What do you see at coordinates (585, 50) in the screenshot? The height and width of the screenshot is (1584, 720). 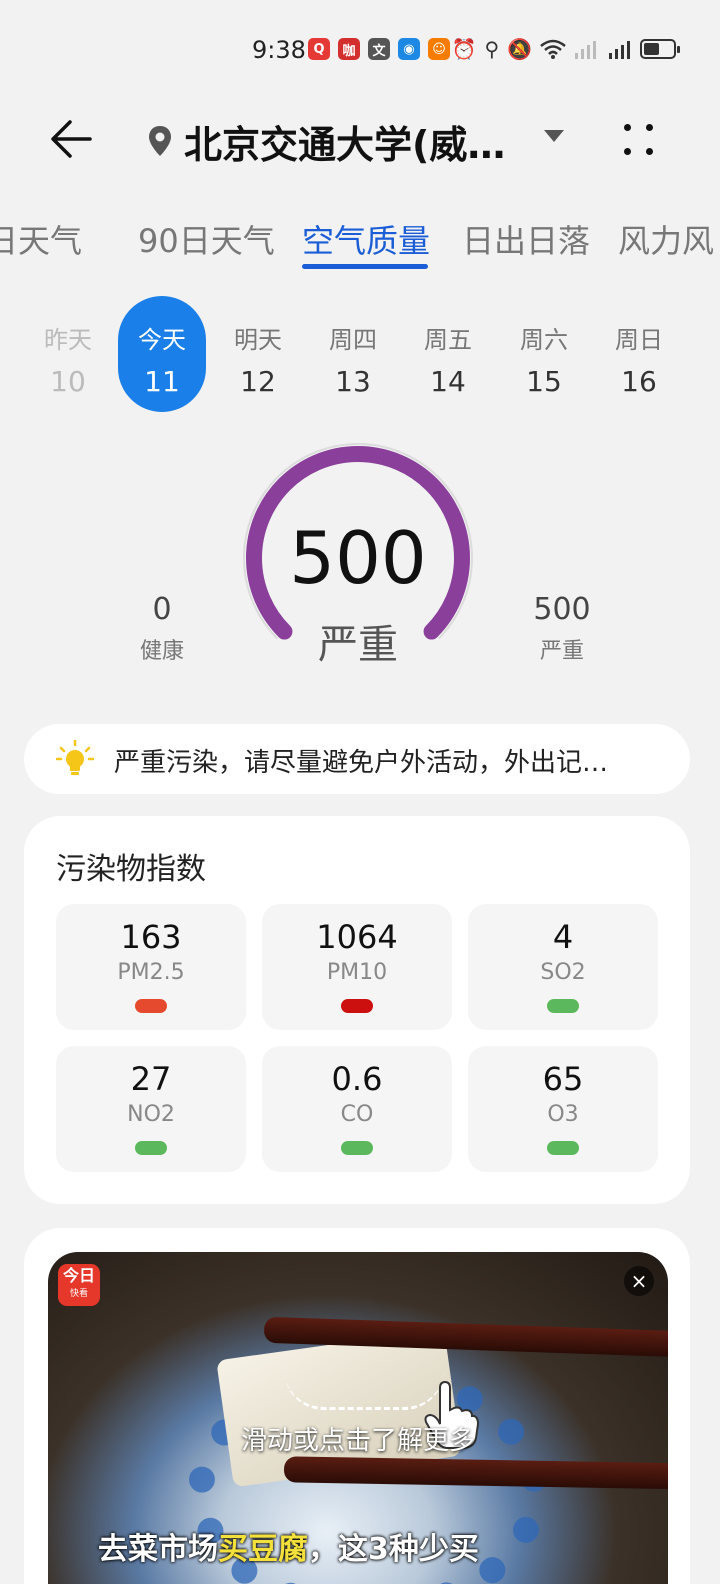 I see `signal-icon` at bounding box center [585, 50].